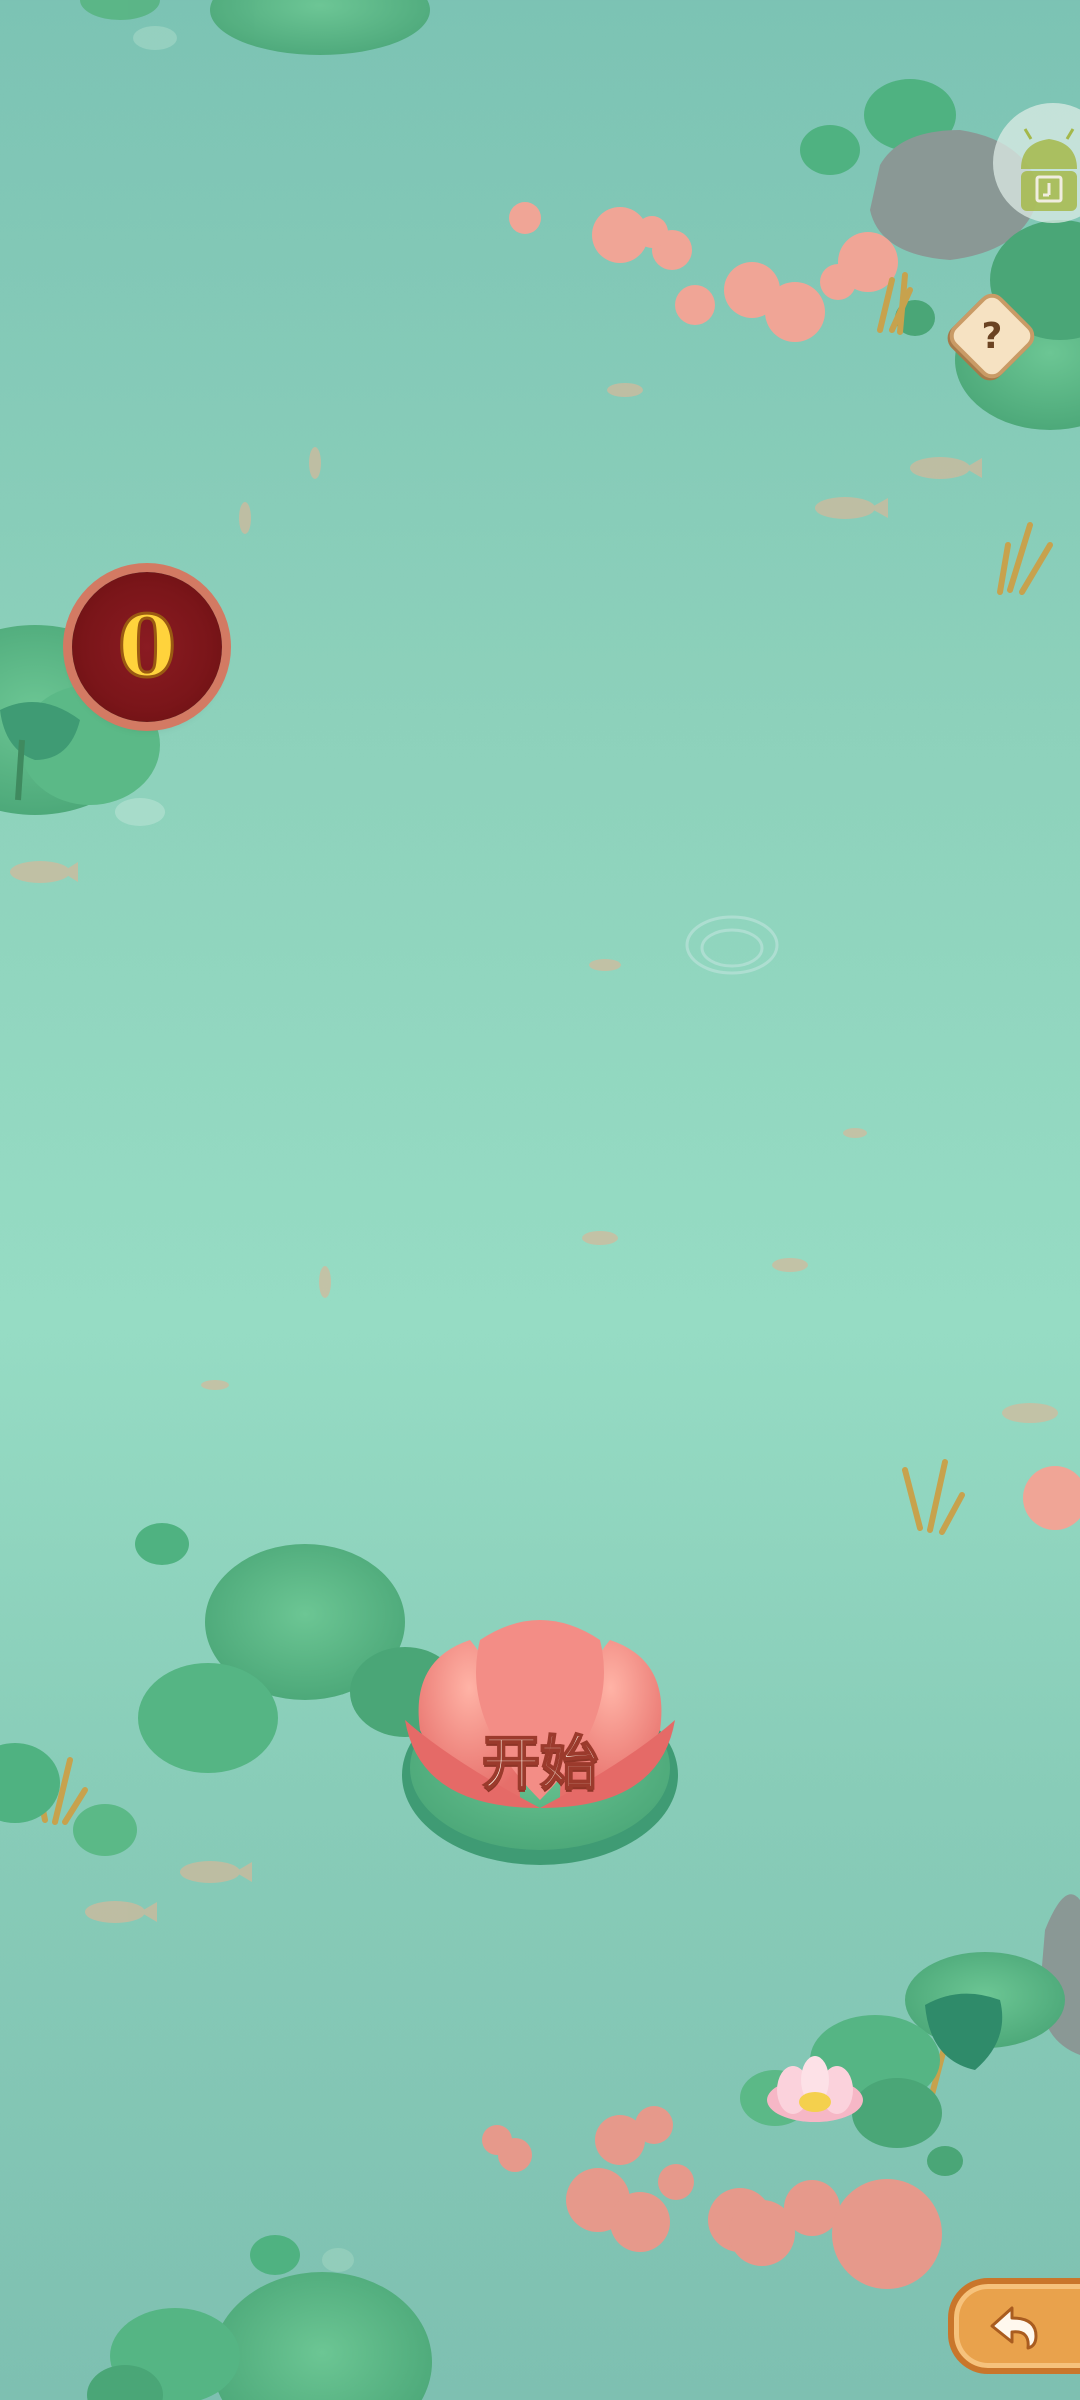 The height and width of the screenshot is (2400, 1080). I want to click on koi-school-top, so click(703, 272).